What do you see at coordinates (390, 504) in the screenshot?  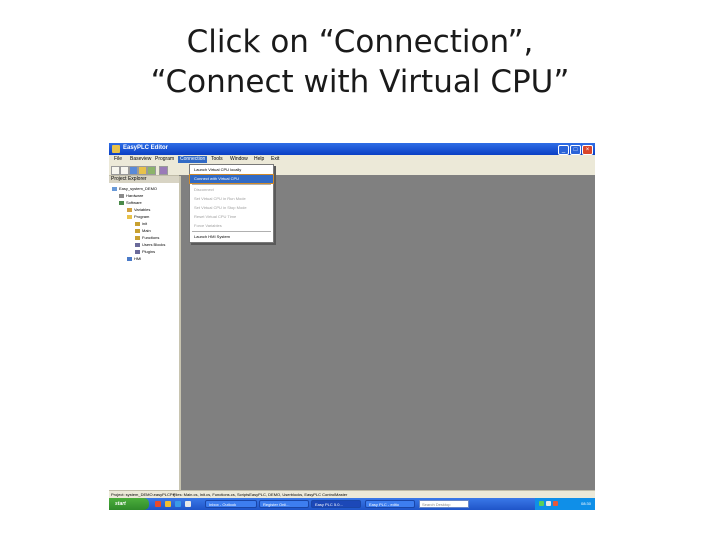 I see `task-easyplc-editor: Easy PLC - edito` at bounding box center [390, 504].